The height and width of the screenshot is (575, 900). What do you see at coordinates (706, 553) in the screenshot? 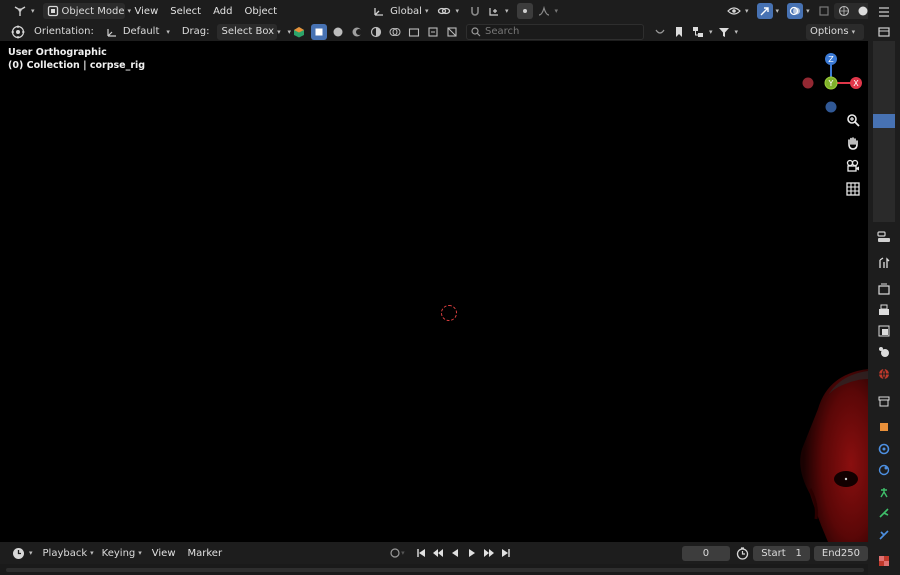
I see `current-frame-field: 0` at bounding box center [706, 553].